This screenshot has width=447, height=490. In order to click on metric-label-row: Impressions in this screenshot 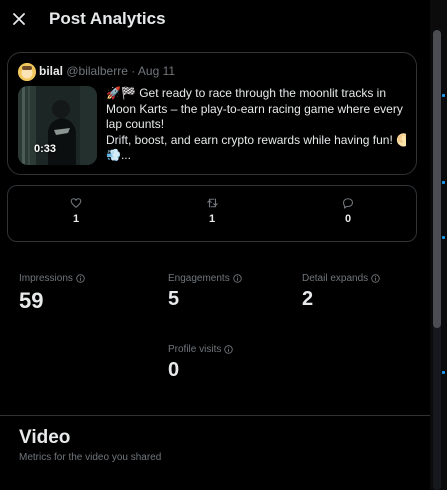, I will do `click(52, 278)`.